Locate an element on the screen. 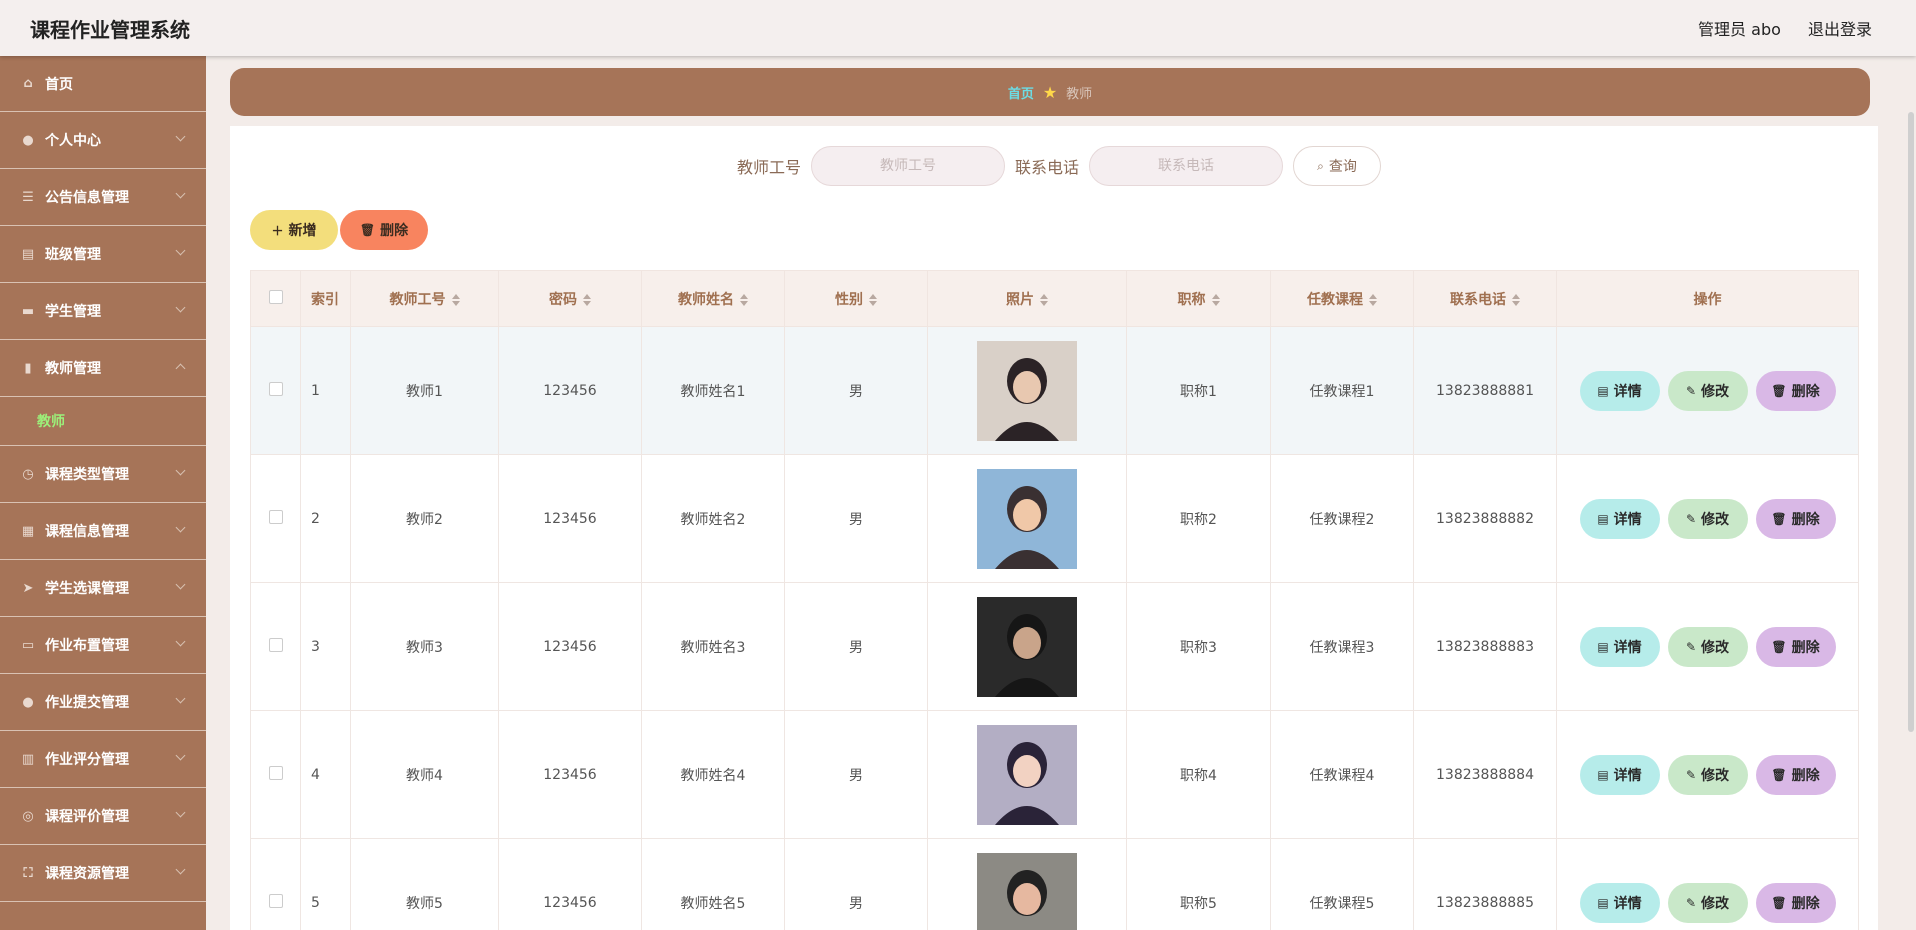 The image size is (1916, 930). col-phone: 联系电话 is located at coordinates (1485, 298).